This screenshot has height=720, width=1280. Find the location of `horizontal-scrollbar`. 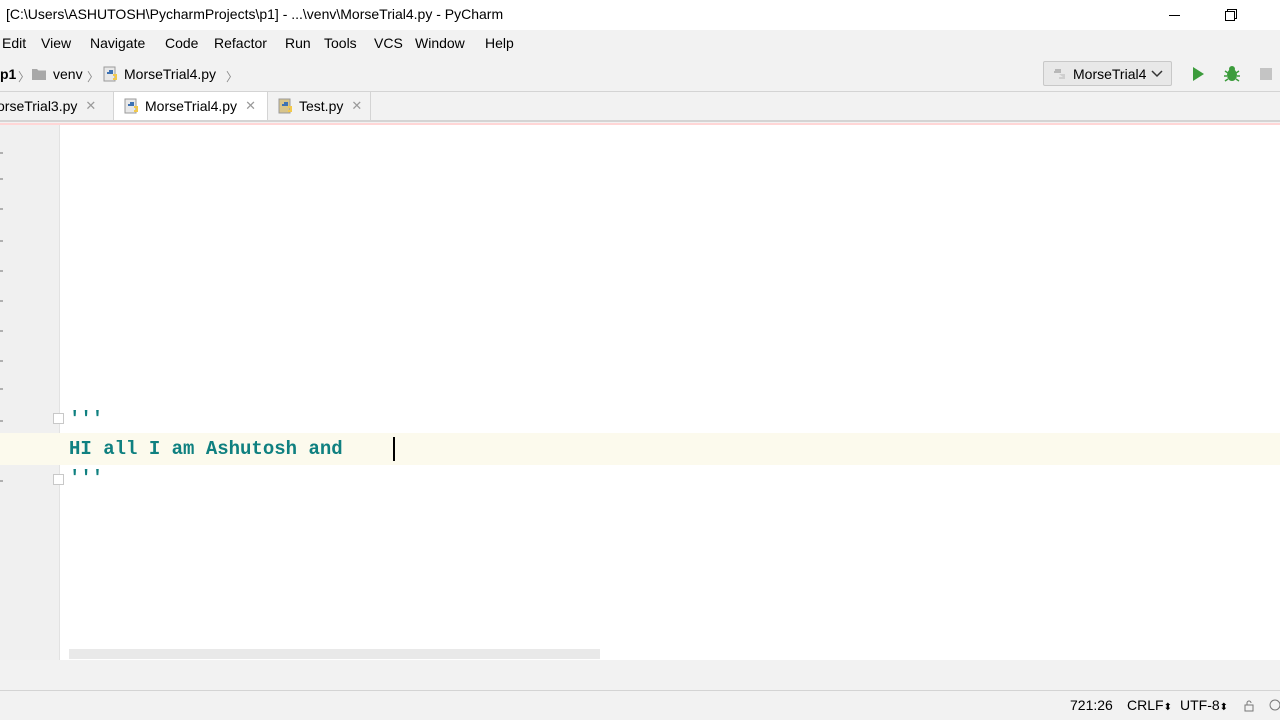

horizontal-scrollbar is located at coordinates (334, 654).